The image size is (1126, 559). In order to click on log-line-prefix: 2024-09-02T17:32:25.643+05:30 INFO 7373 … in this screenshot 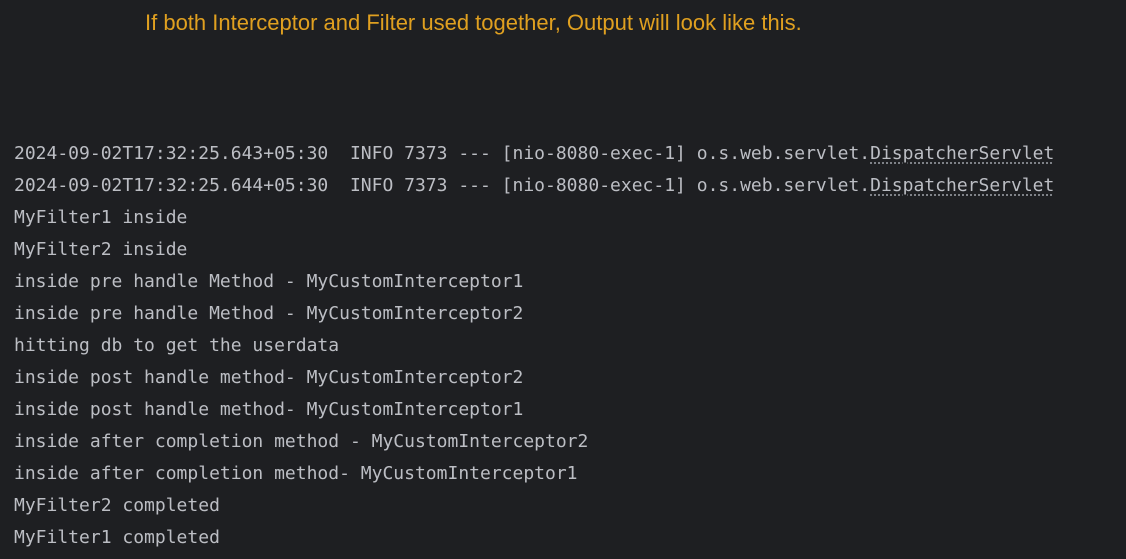, I will do `click(442, 153)`.